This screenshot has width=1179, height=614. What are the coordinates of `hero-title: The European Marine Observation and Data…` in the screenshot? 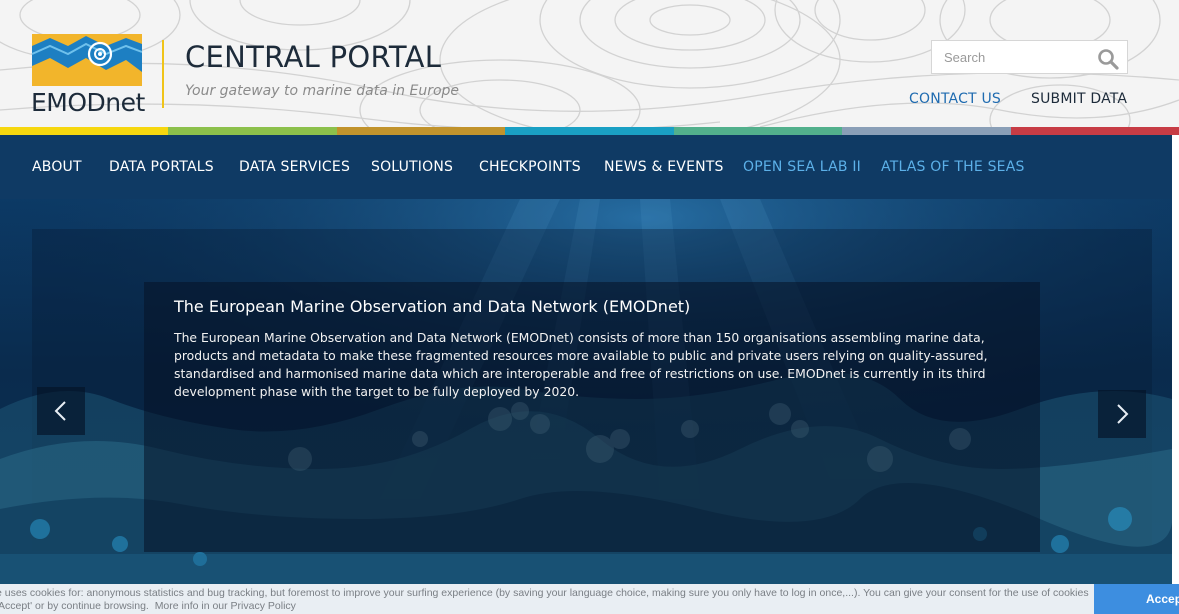 It's located at (432, 306).